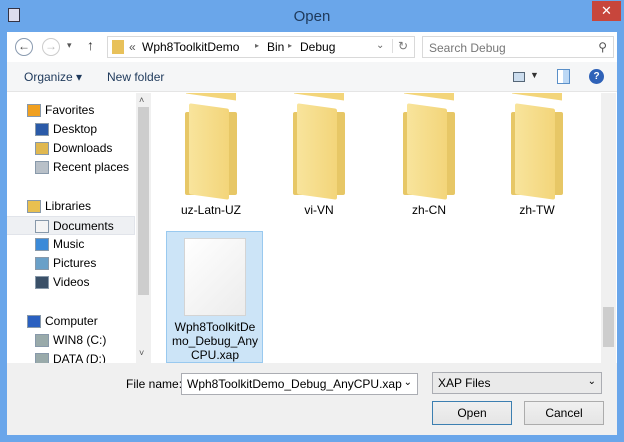 Image resolution: width=624 pixels, height=442 pixels. I want to click on folder-item: zh-TW, so click(537, 170).